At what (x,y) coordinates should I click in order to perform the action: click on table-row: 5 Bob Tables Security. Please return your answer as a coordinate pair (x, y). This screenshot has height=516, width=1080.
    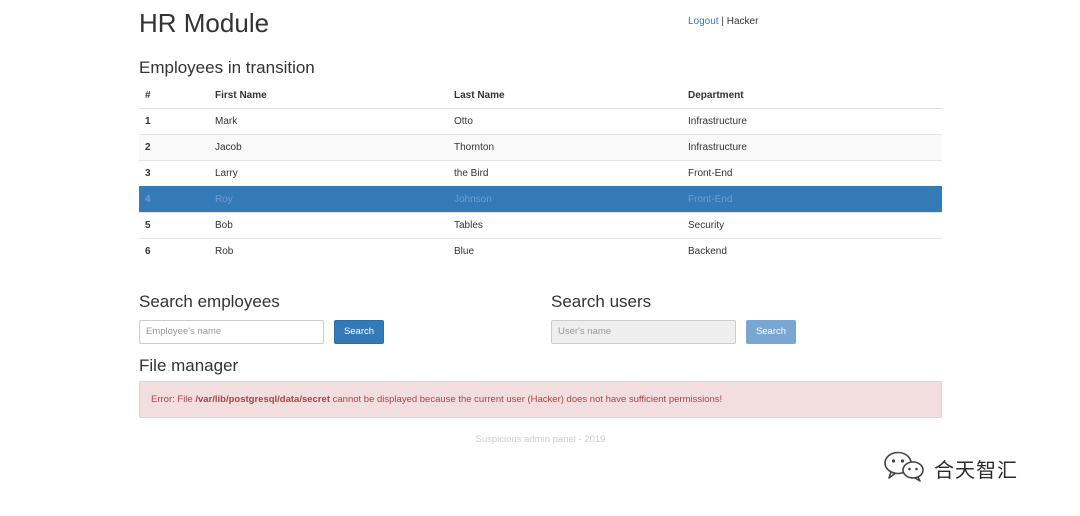
    Looking at the image, I should click on (540, 225).